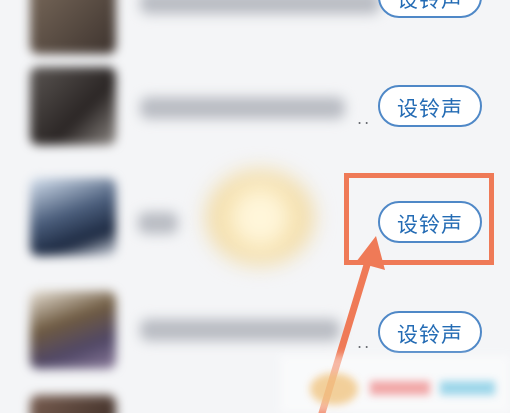  I want to click on blurred-watermark-circle, so click(260, 217).